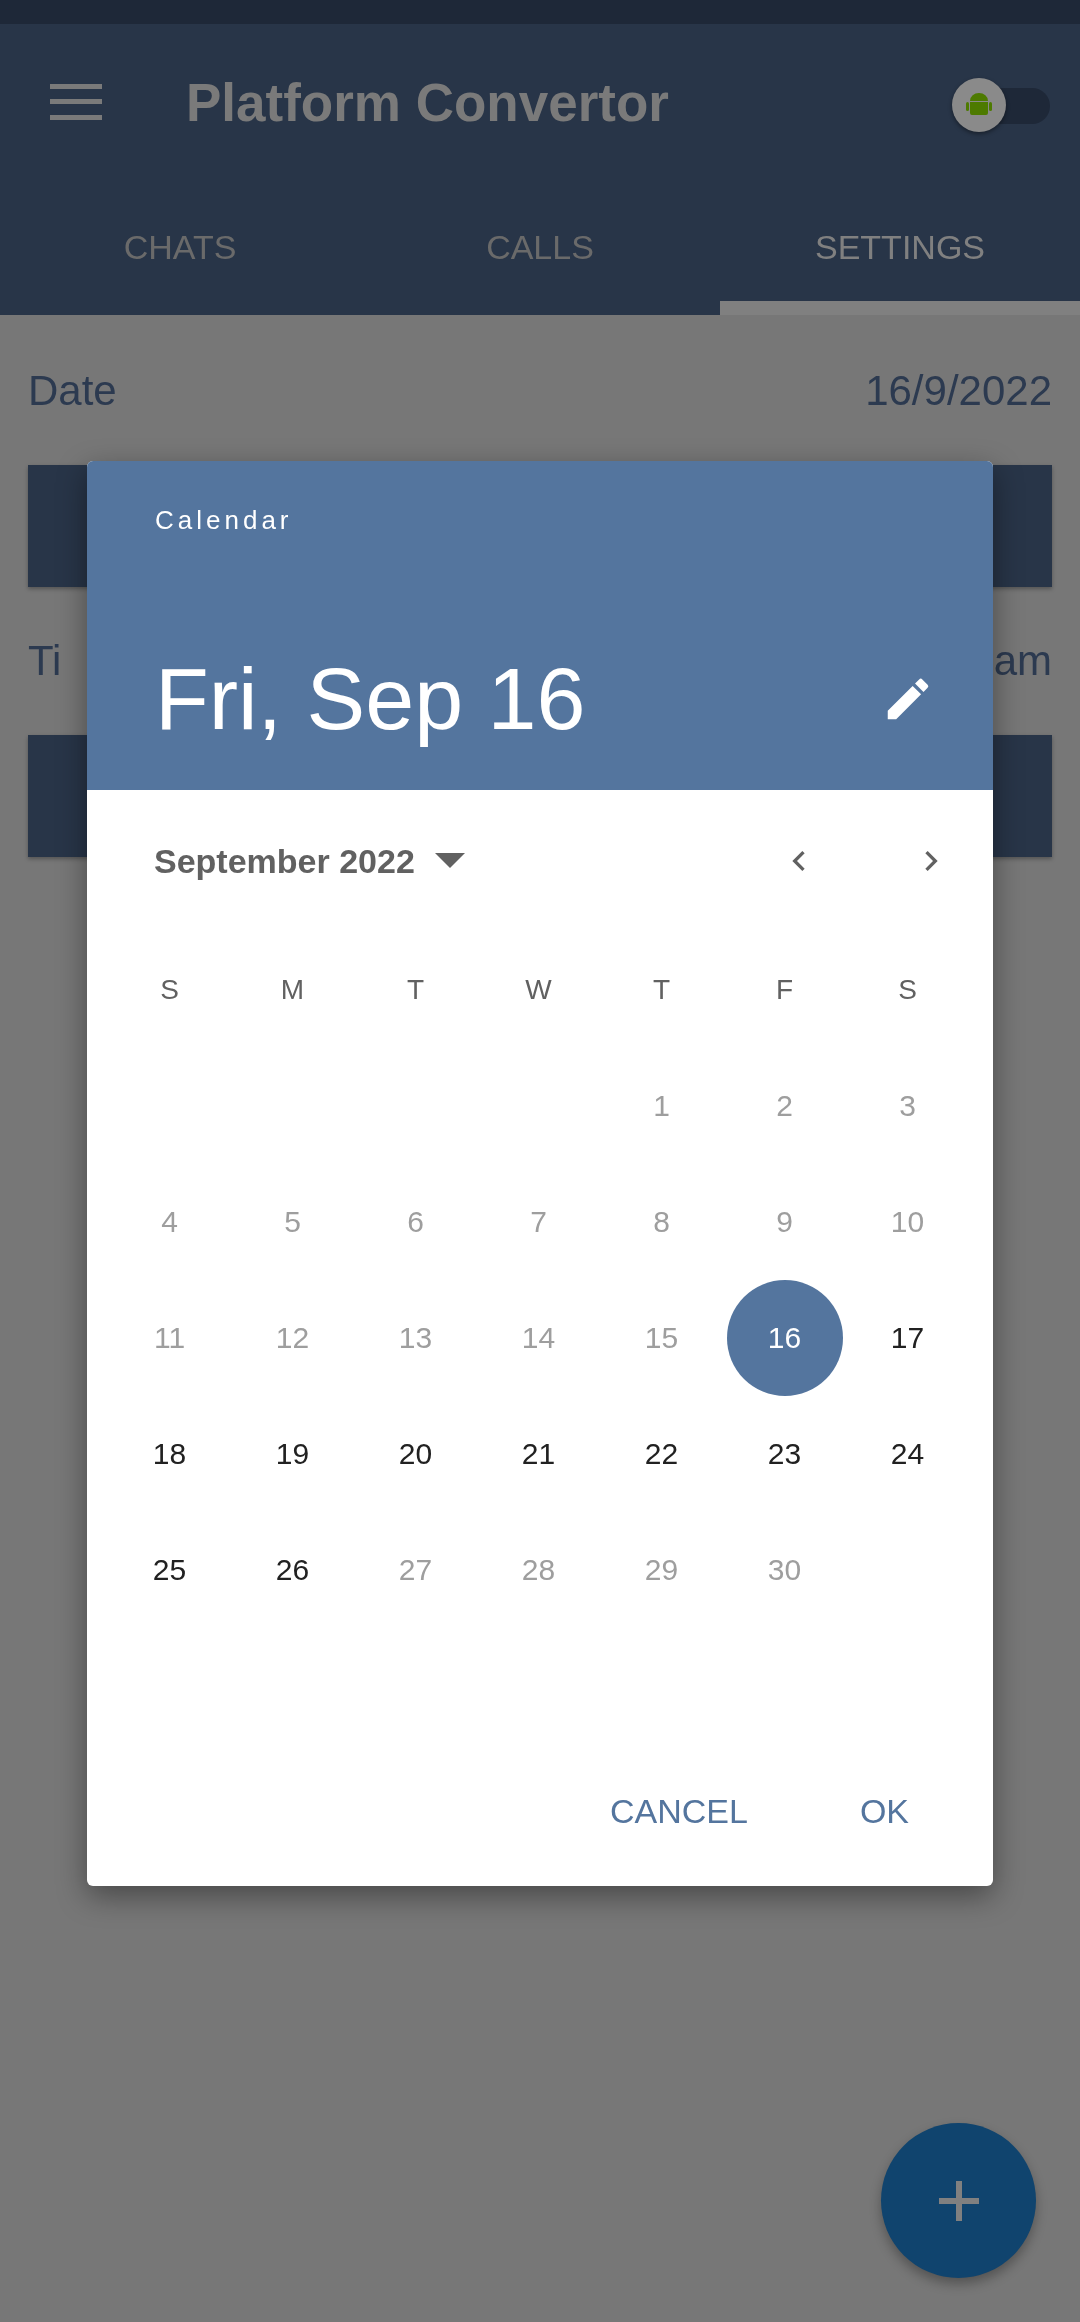  Describe the element at coordinates (224, 520) in the screenshot. I see `dialog-label: Calendar` at that location.